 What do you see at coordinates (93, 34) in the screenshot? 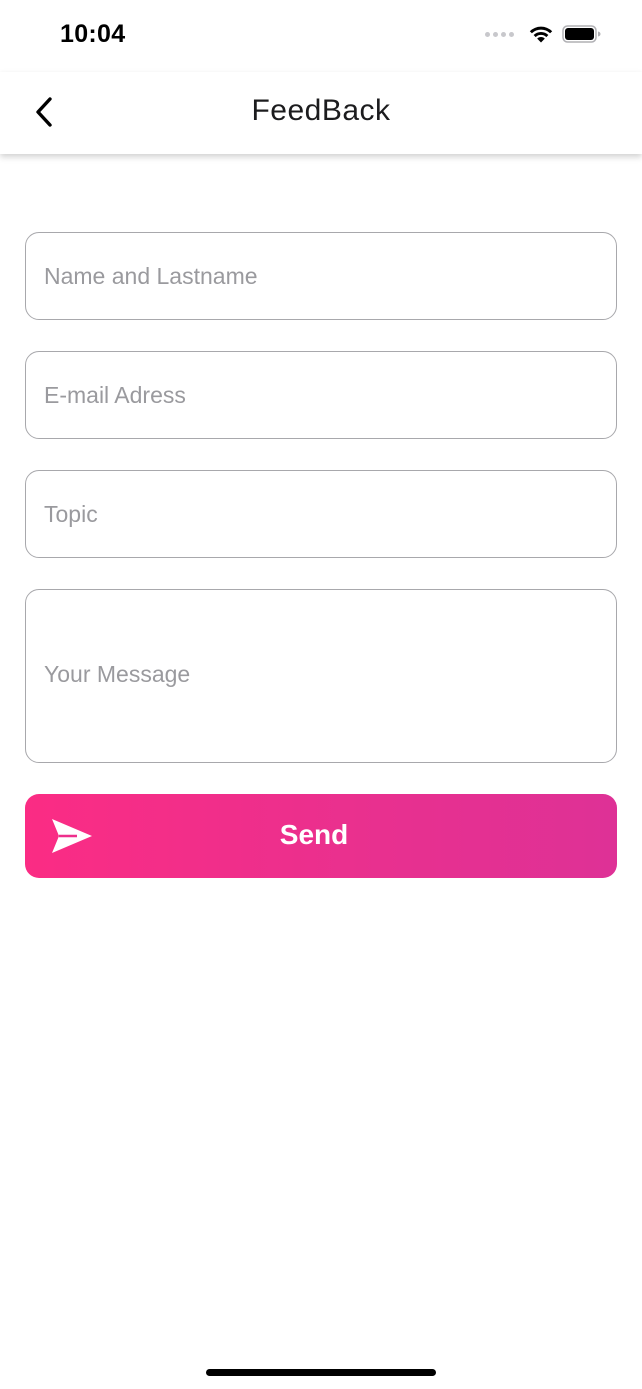
I see `status-time: 10:04` at bounding box center [93, 34].